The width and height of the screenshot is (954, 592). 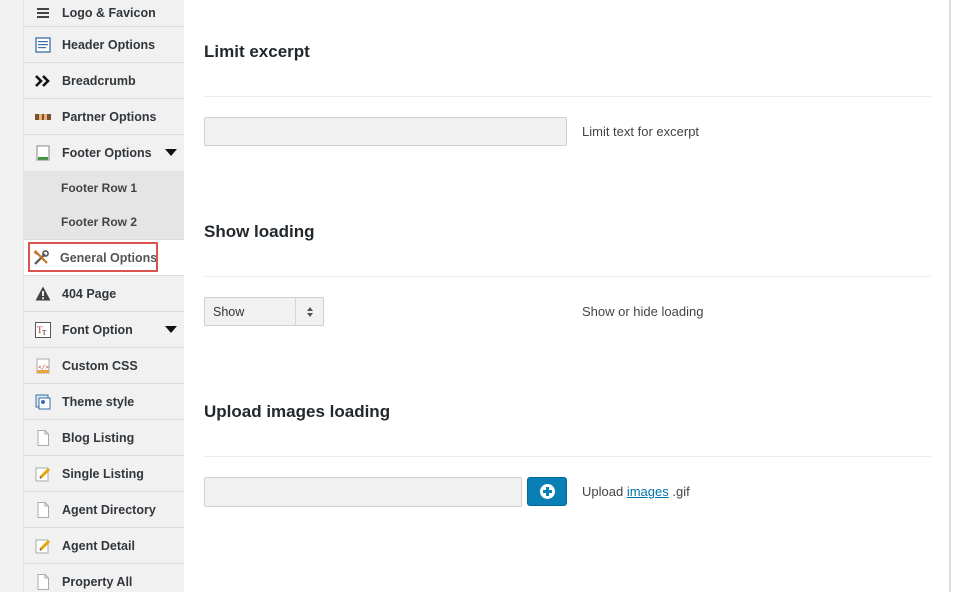 What do you see at coordinates (89, 293) in the screenshot?
I see `sidebar-item-label: 404 Page` at bounding box center [89, 293].